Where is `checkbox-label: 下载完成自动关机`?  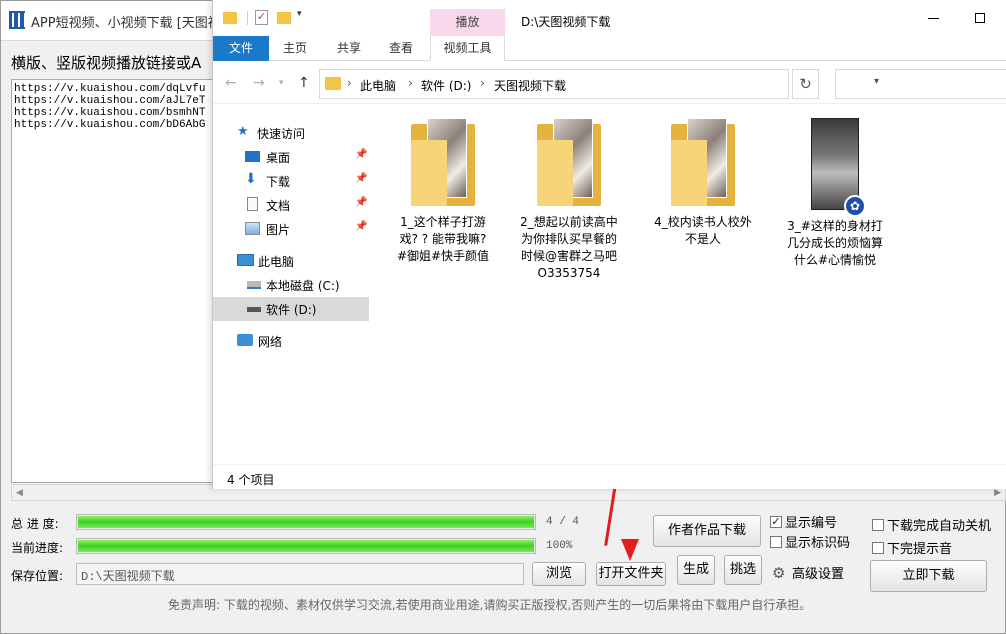 checkbox-label: 下载完成自动关机 is located at coordinates (939, 526).